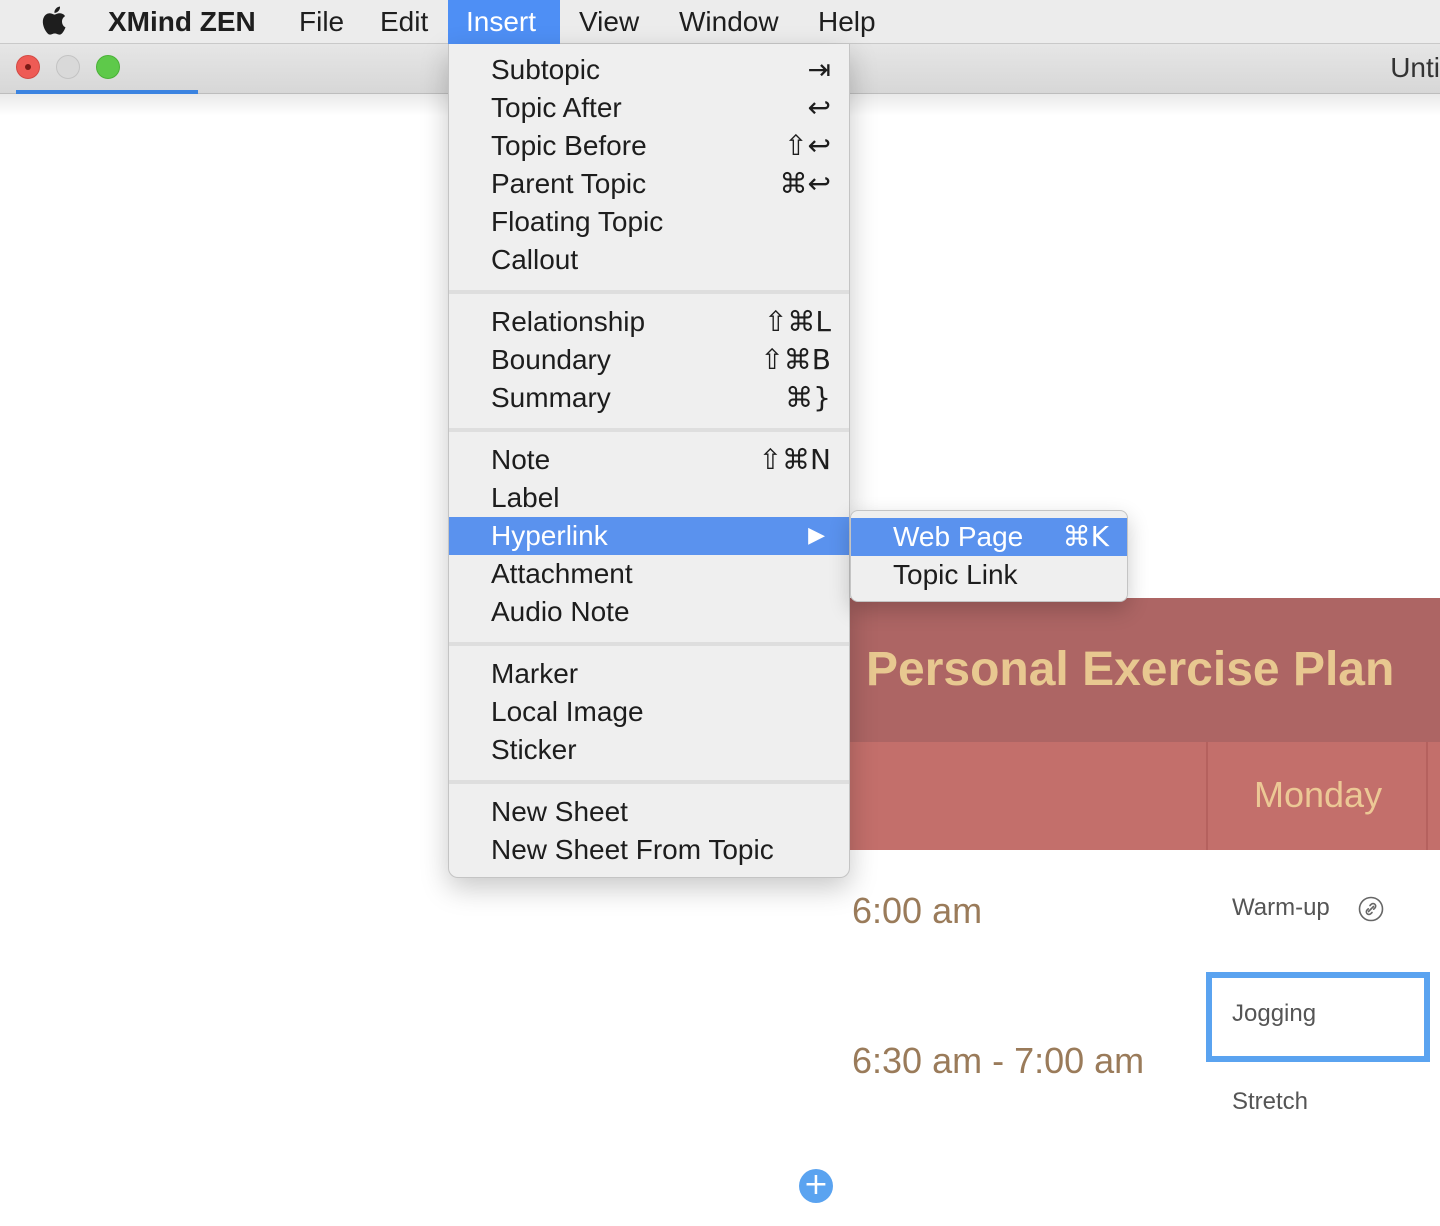 This screenshot has width=1440, height=1226. What do you see at coordinates (632, 849) in the screenshot?
I see `menu-item-label: New Sheet From Topic` at bounding box center [632, 849].